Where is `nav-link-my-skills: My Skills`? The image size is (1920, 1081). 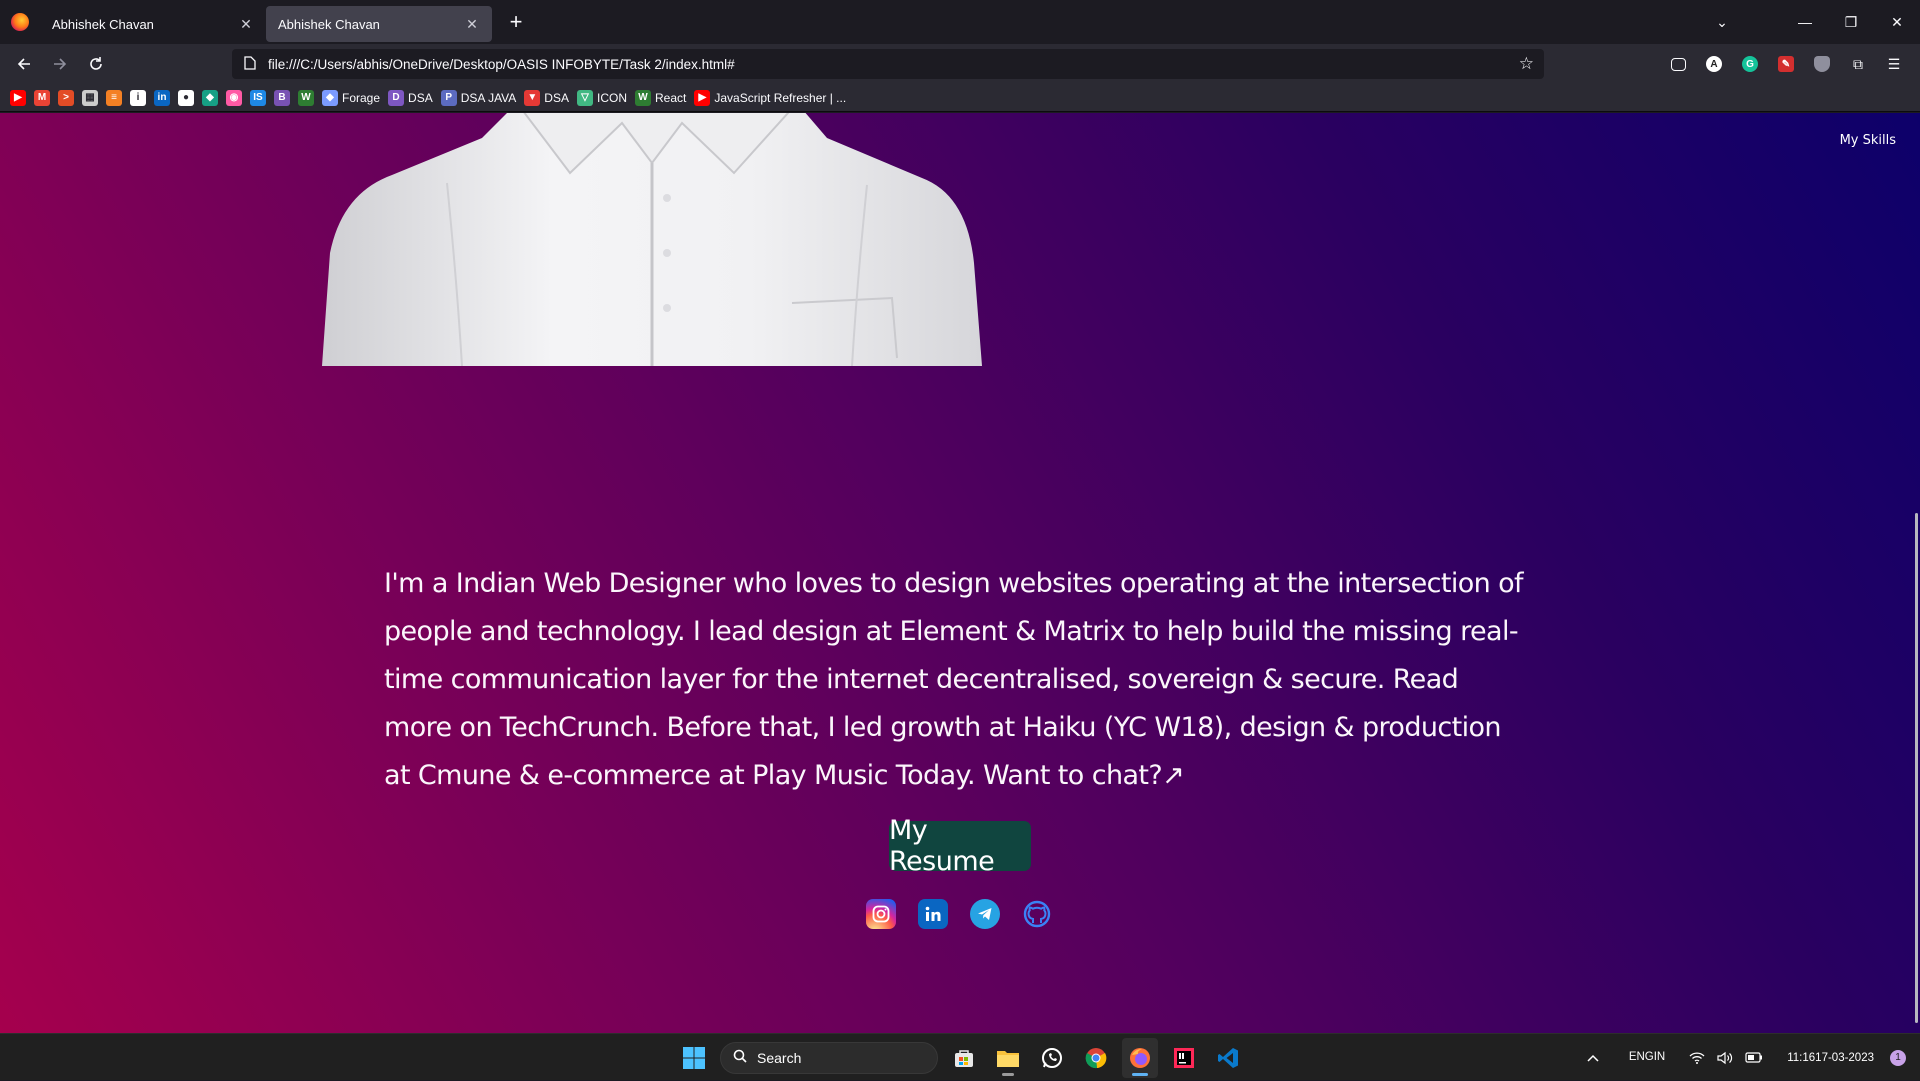
nav-link-my-skills: My Skills is located at coordinates (1868, 140).